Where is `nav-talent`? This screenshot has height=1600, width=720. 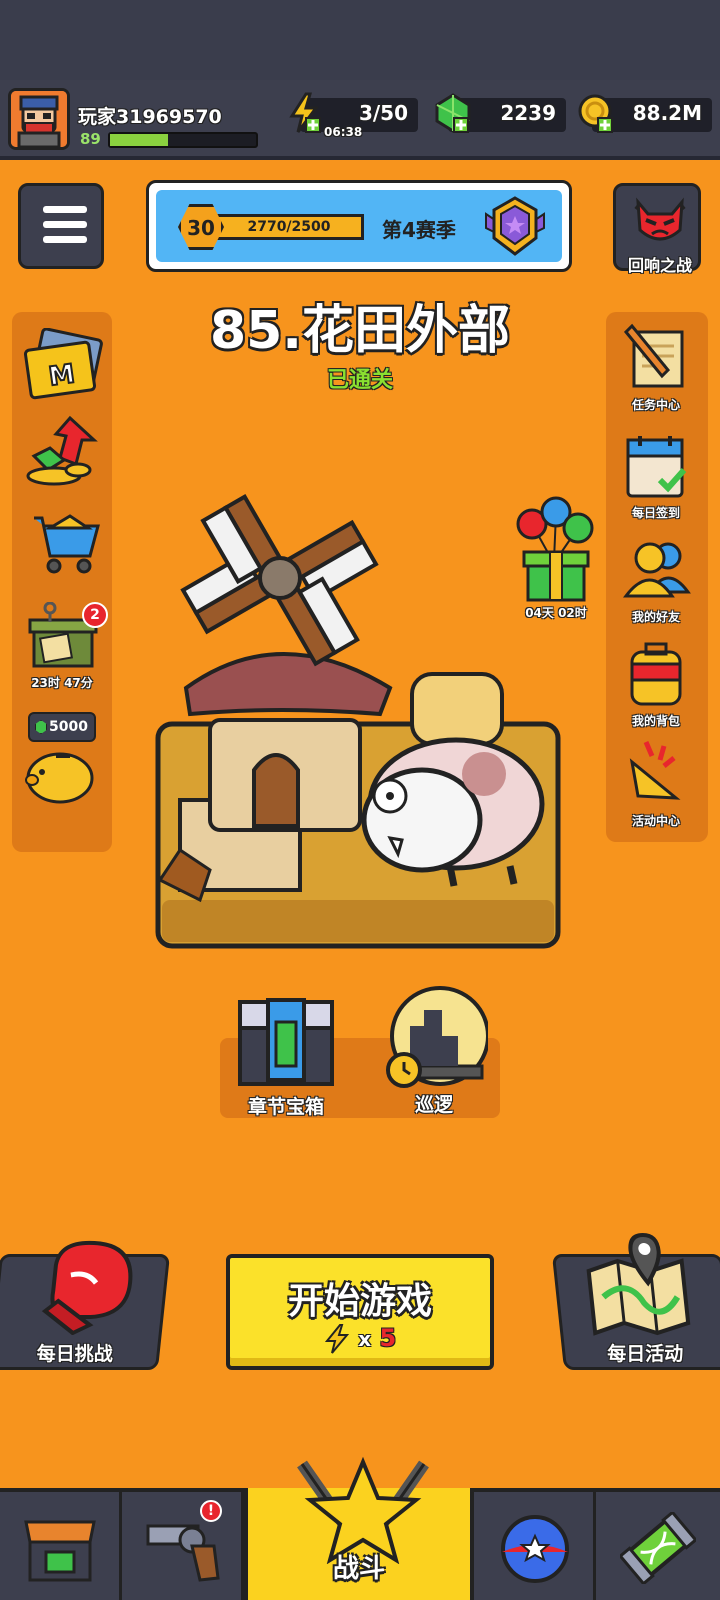 nav-talent is located at coordinates (535, 1546).